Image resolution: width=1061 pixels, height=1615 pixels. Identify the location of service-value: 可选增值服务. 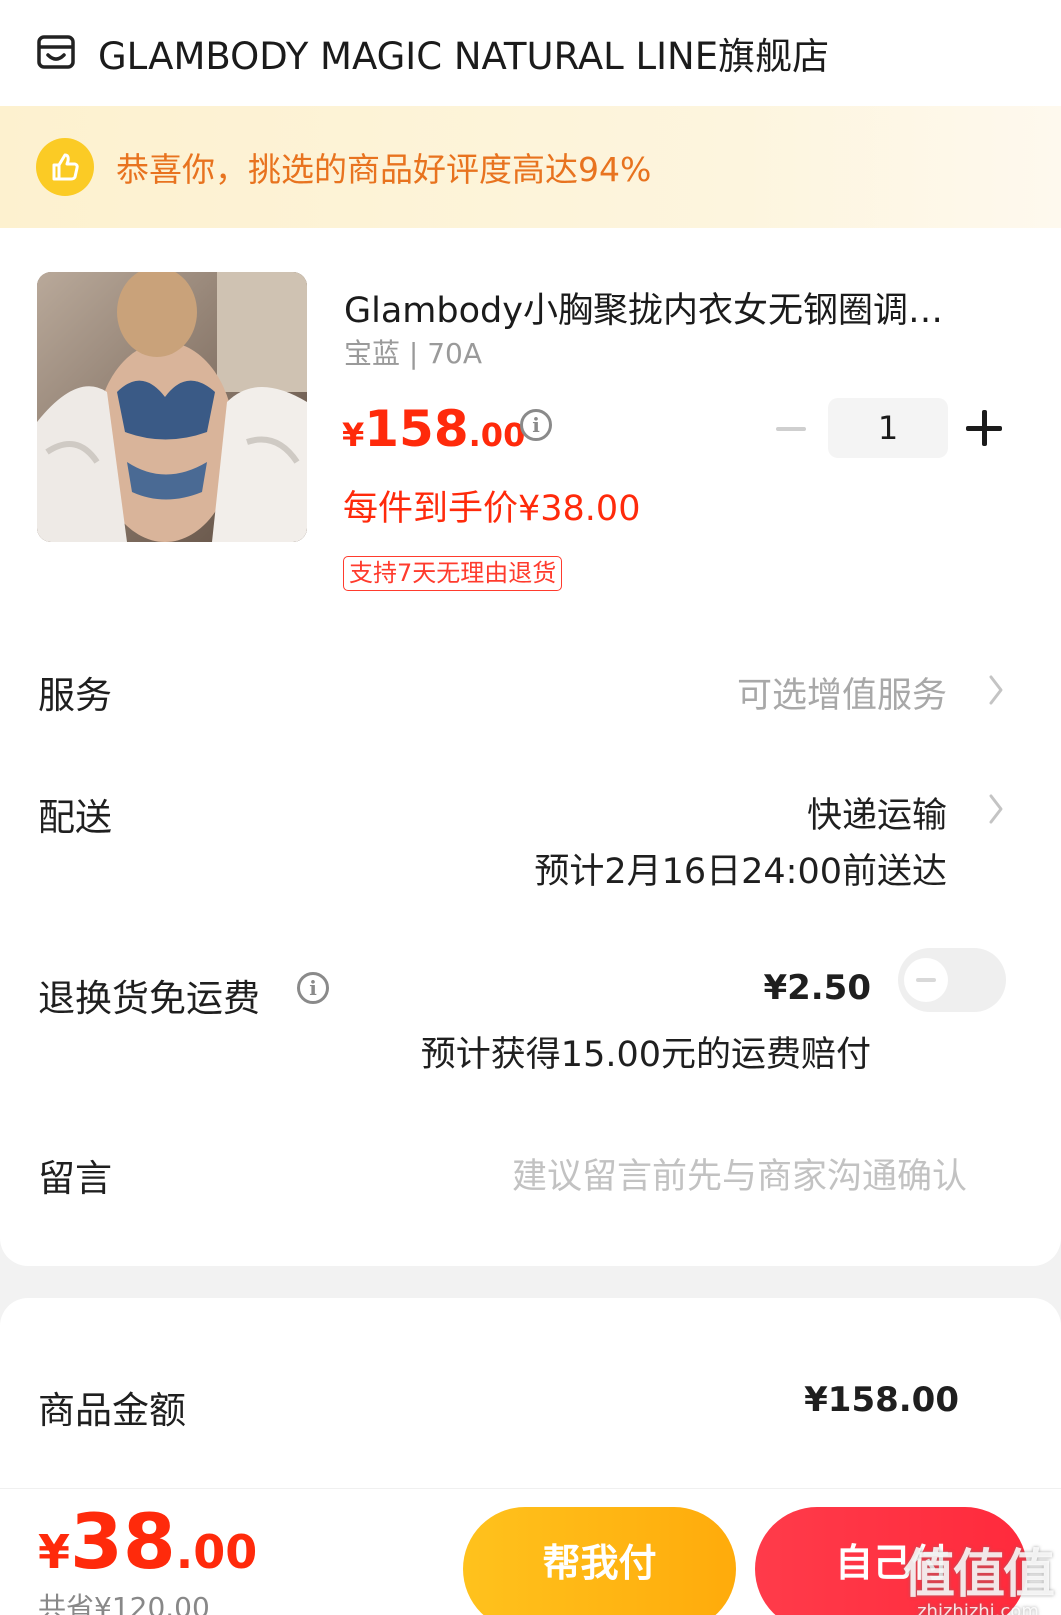
(842, 692).